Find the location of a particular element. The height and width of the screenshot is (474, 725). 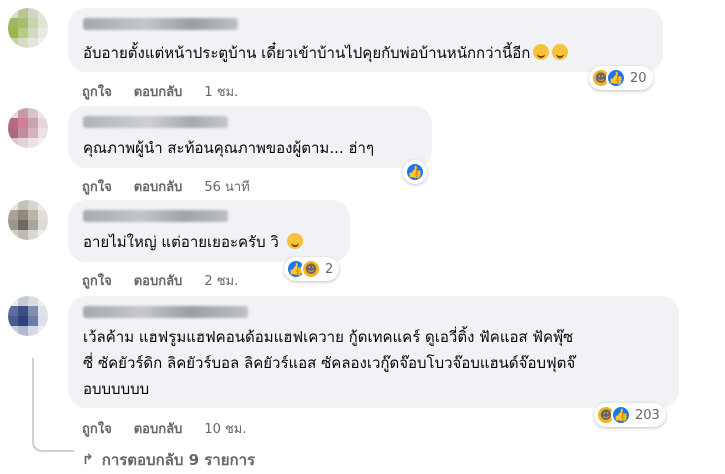

winking-emoji is located at coordinates (294, 241).